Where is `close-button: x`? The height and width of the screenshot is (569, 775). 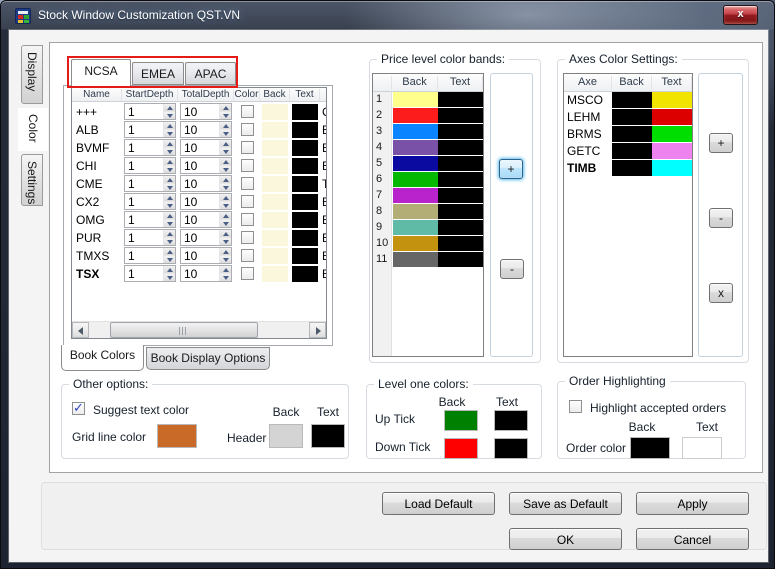 close-button: x is located at coordinates (740, 15).